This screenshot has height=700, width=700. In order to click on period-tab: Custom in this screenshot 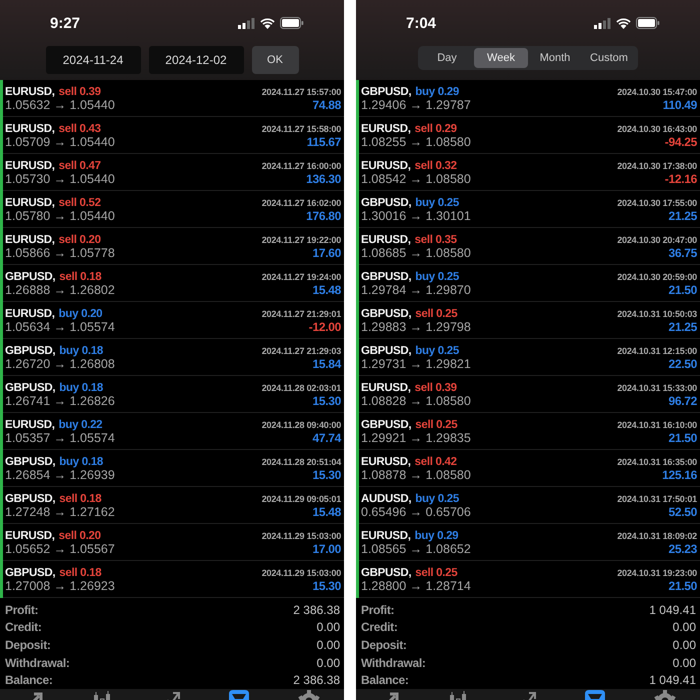, I will do `click(609, 58)`.